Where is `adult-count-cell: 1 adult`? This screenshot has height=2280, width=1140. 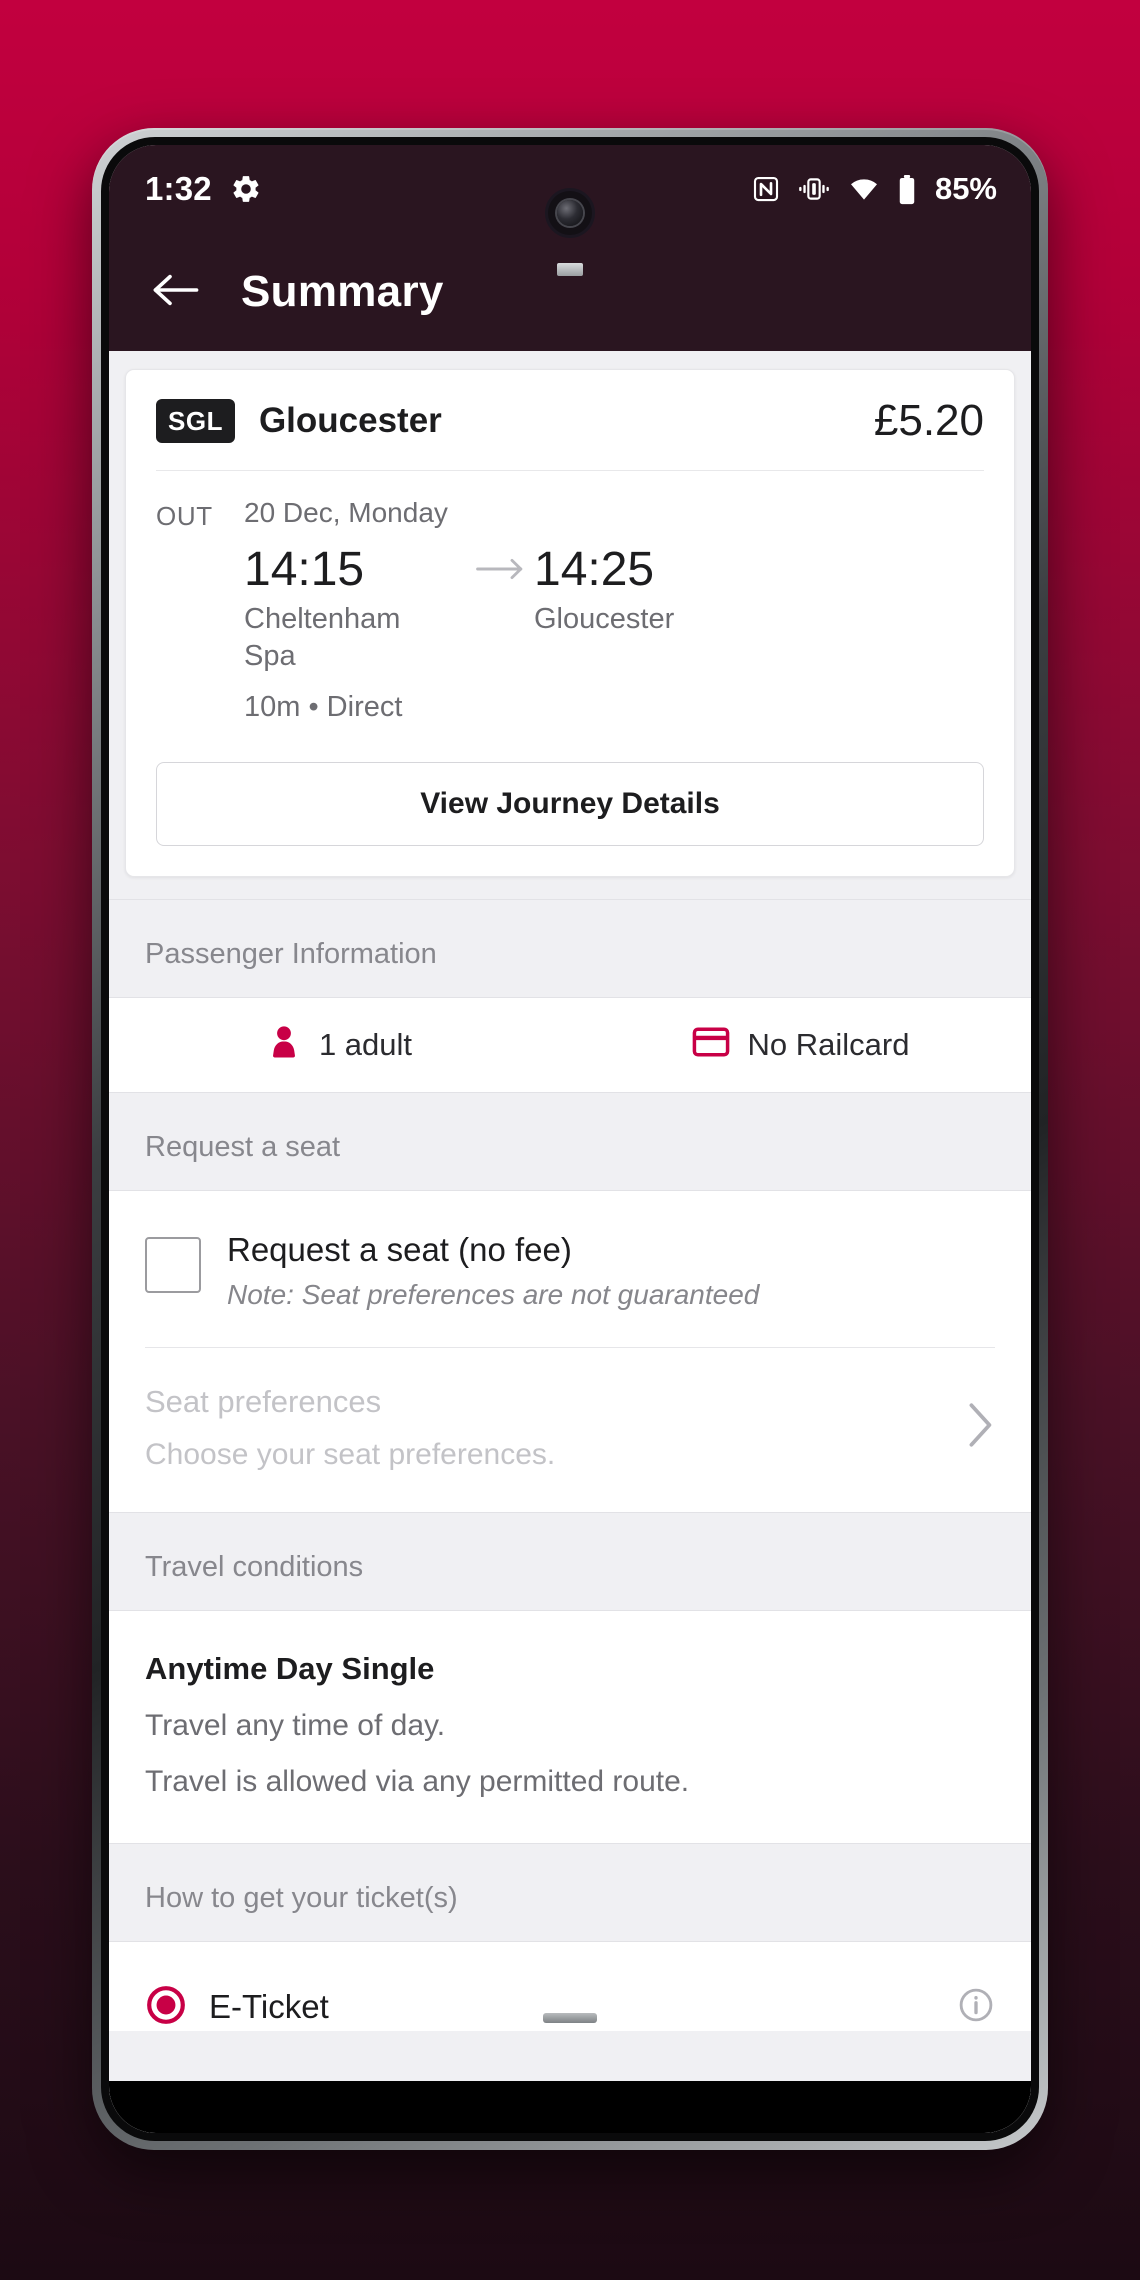 adult-count-cell: 1 adult is located at coordinates (339, 1044).